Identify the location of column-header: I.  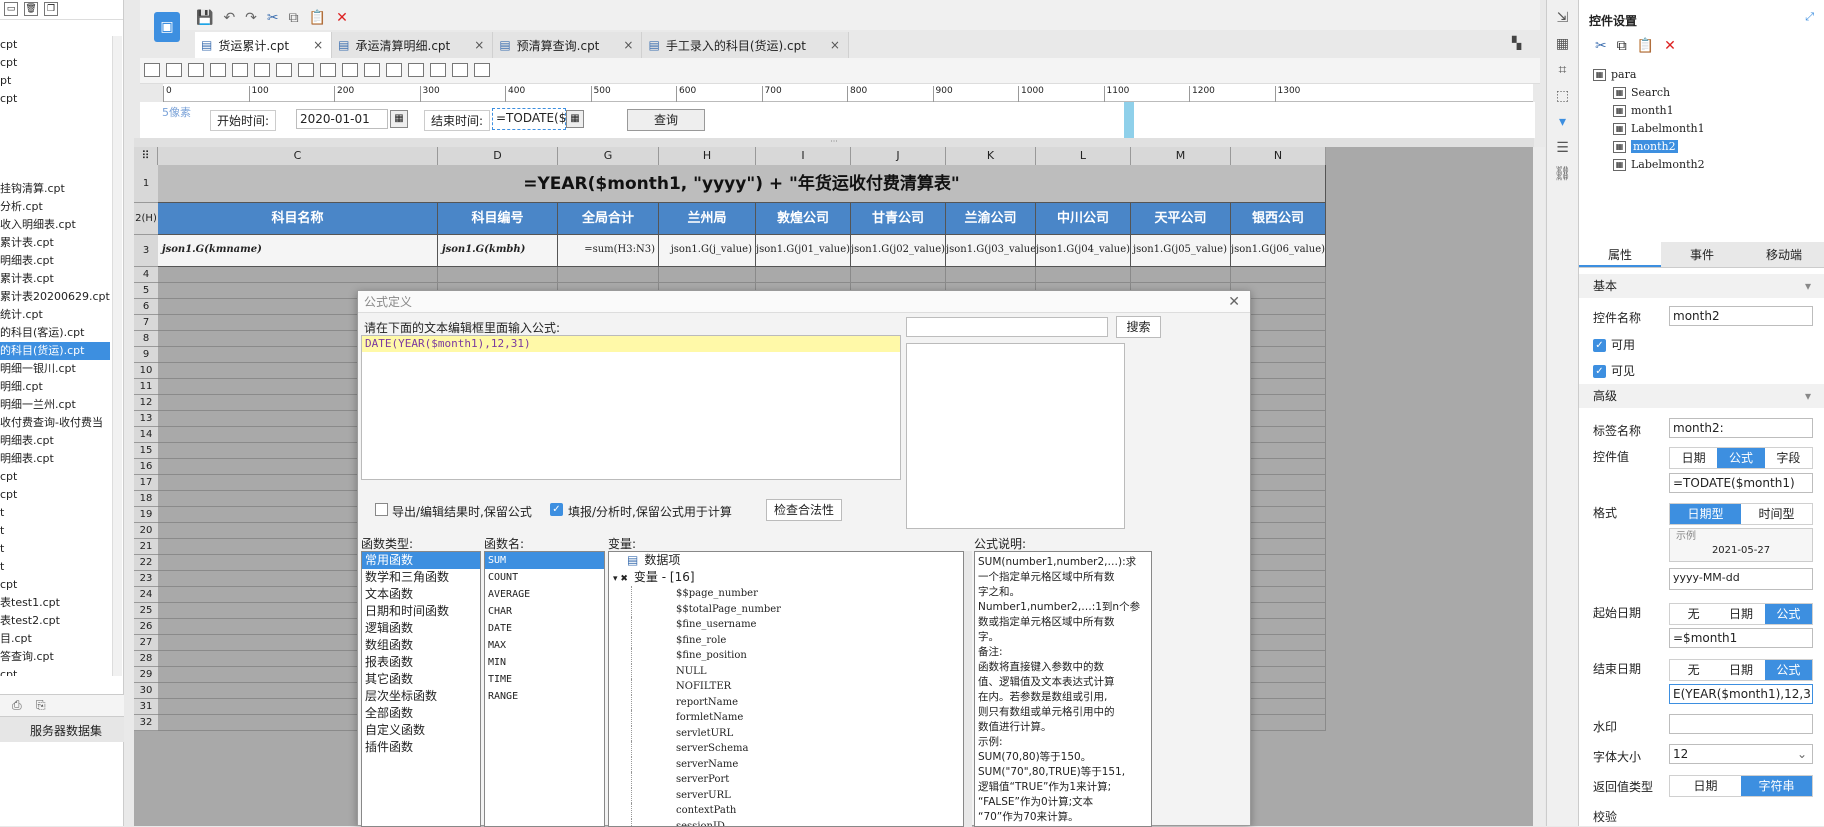
(803, 156).